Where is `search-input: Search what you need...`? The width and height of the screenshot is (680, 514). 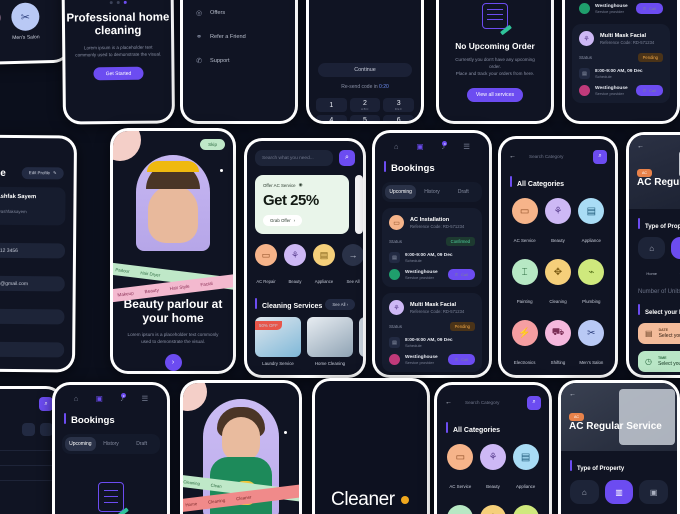 search-input: Search what you need... is located at coordinates (294, 158).